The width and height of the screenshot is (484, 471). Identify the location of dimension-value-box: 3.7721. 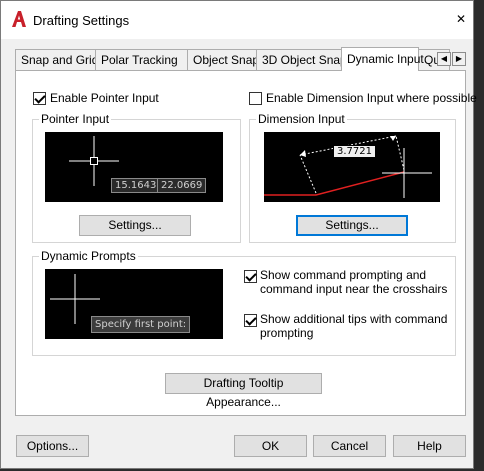
(354, 151).